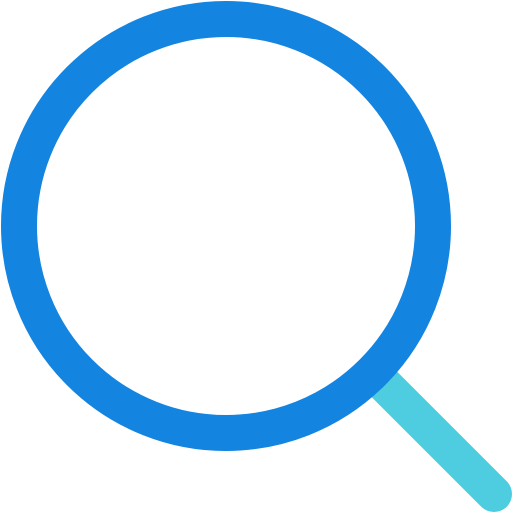 Image resolution: width=512 pixels, height=512 pixels. What do you see at coordinates (438, 438) in the screenshot?
I see `magnifier-handle` at bounding box center [438, 438].